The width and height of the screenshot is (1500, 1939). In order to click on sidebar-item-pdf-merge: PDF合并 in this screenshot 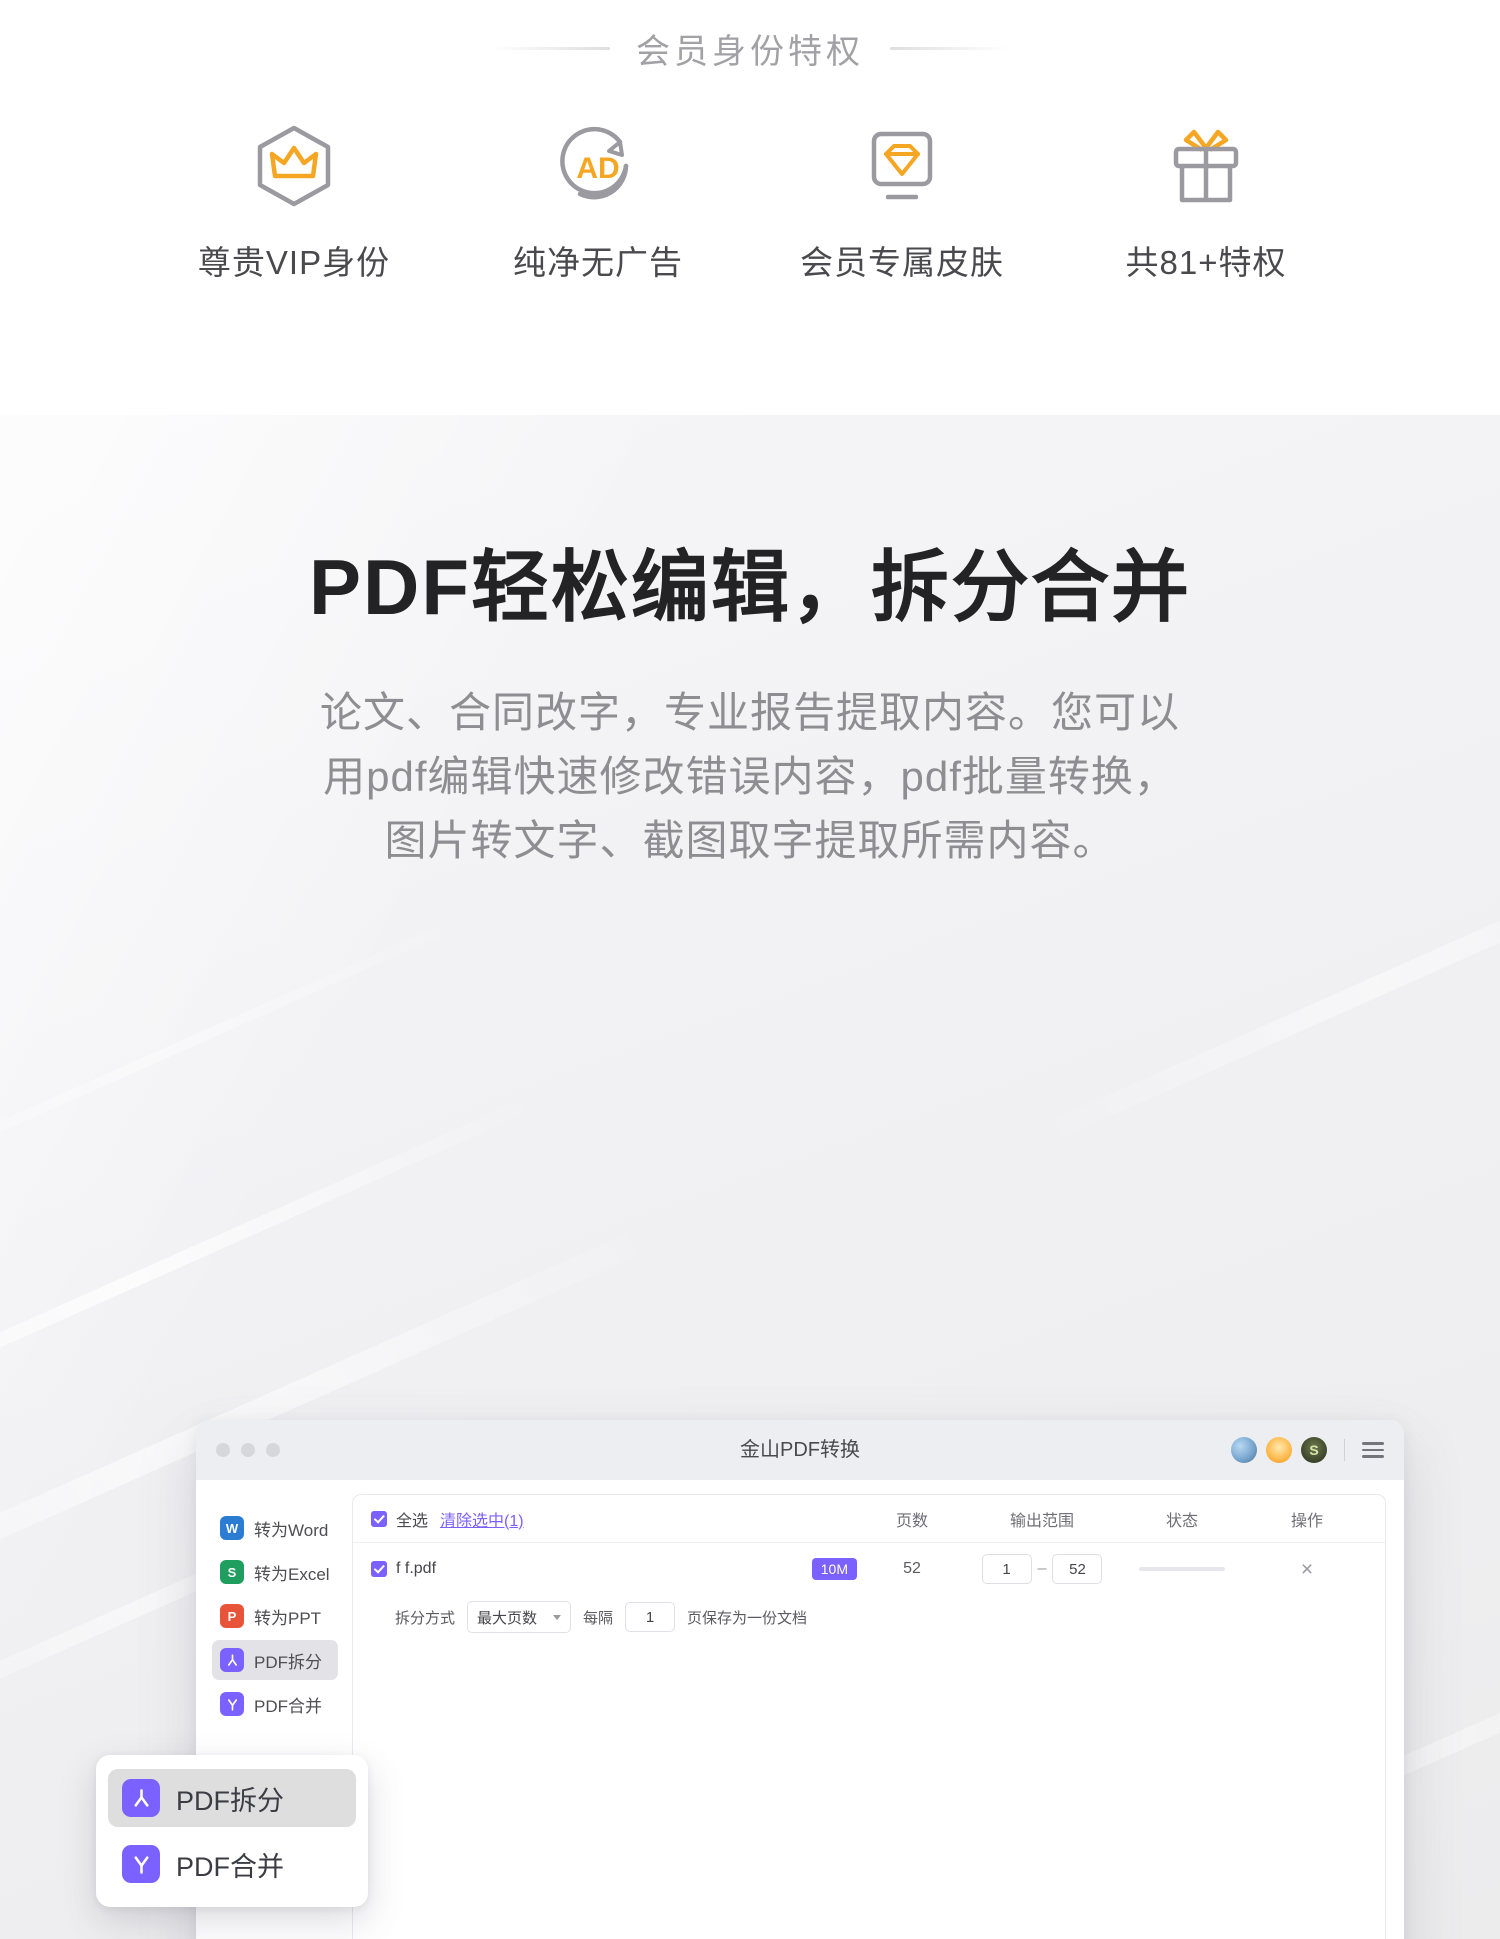, I will do `click(275, 1704)`.